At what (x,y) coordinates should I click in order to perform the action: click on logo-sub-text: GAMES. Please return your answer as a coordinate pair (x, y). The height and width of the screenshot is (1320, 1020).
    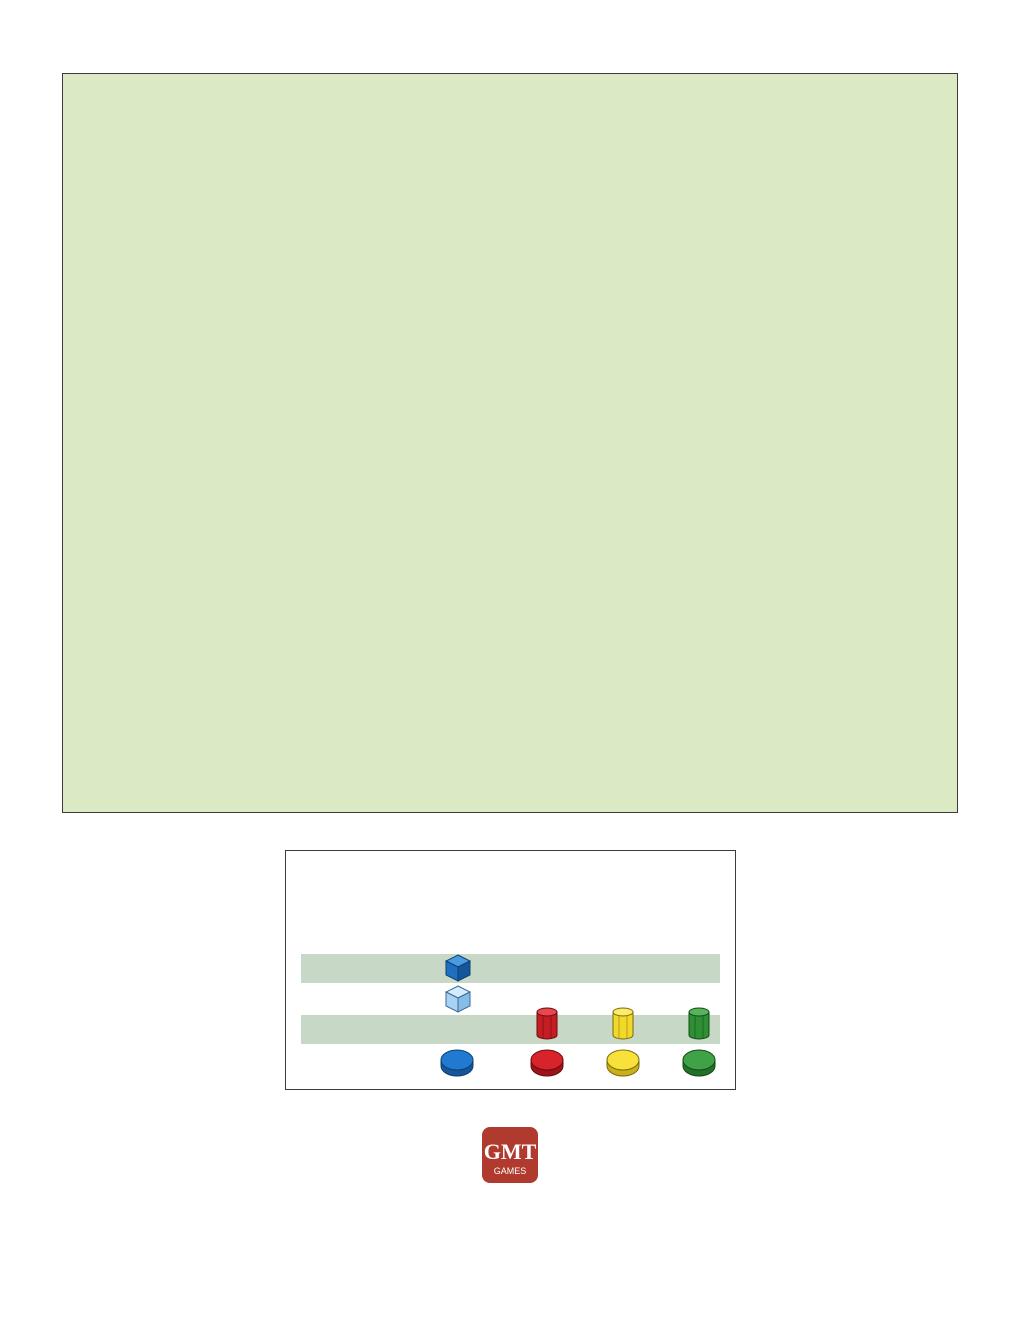
    Looking at the image, I should click on (510, 1171).